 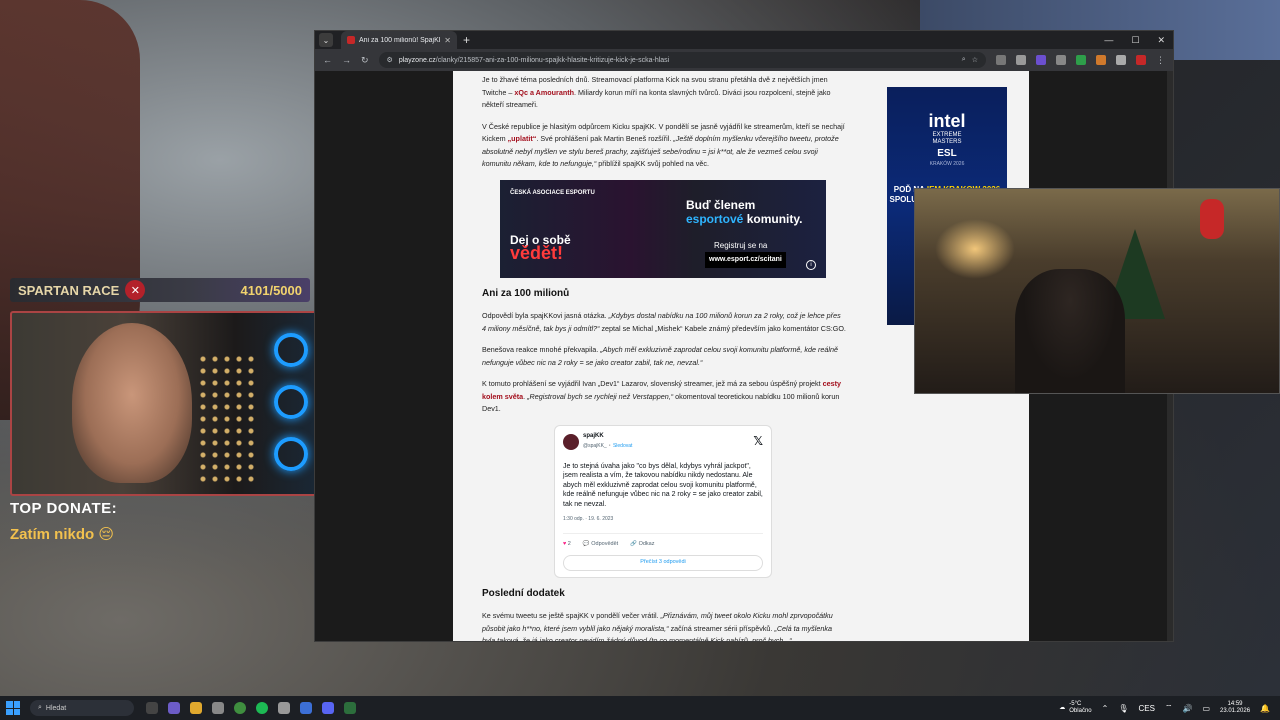 I want to click on notifications-icon: 🔔, so click(x=1265, y=708).